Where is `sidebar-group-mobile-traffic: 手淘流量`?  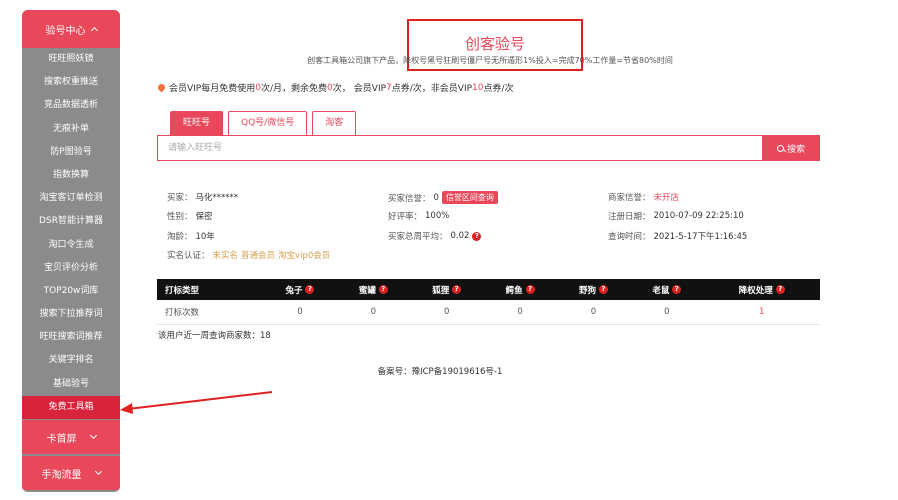 sidebar-group-mobile-traffic: 手淘流量 is located at coordinates (71, 473).